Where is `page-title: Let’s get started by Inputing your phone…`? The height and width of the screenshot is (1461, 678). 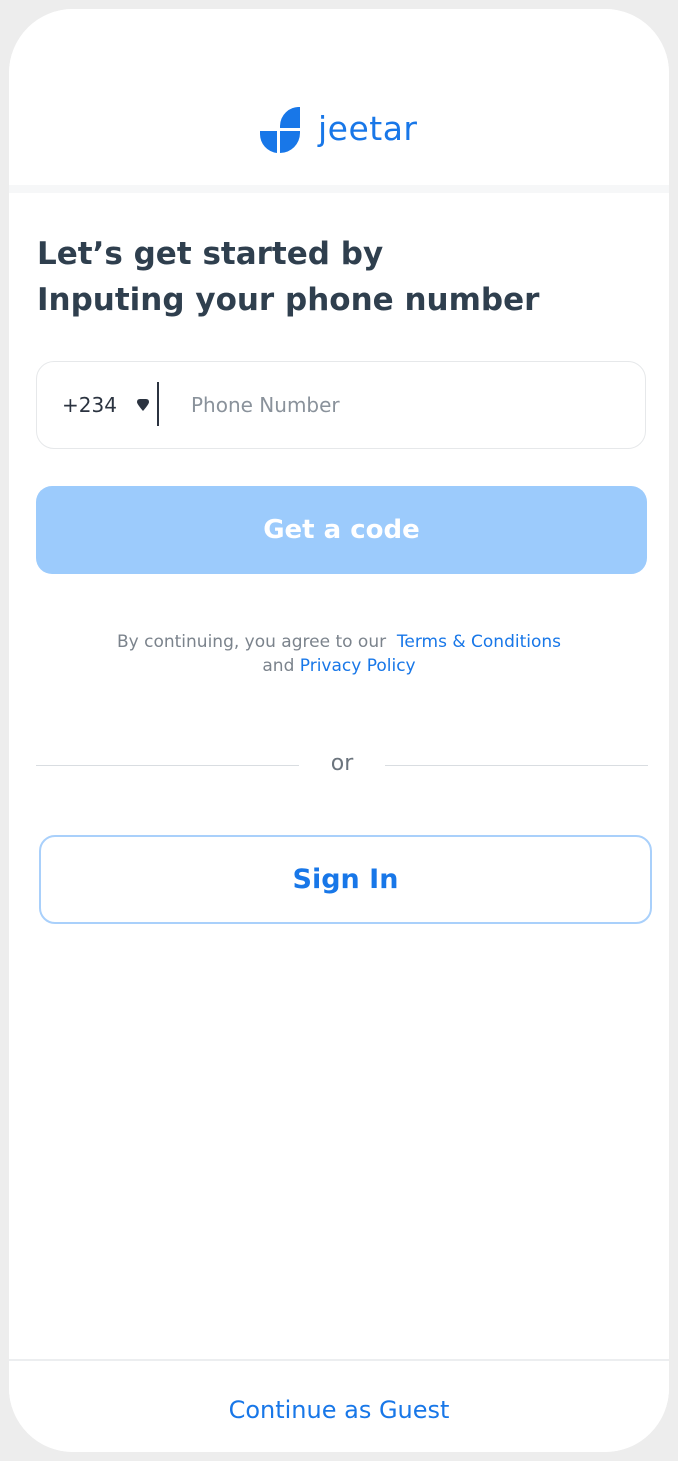
page-title: Let’s get started by Inputing your phone… is located at coordinates (337, 277).